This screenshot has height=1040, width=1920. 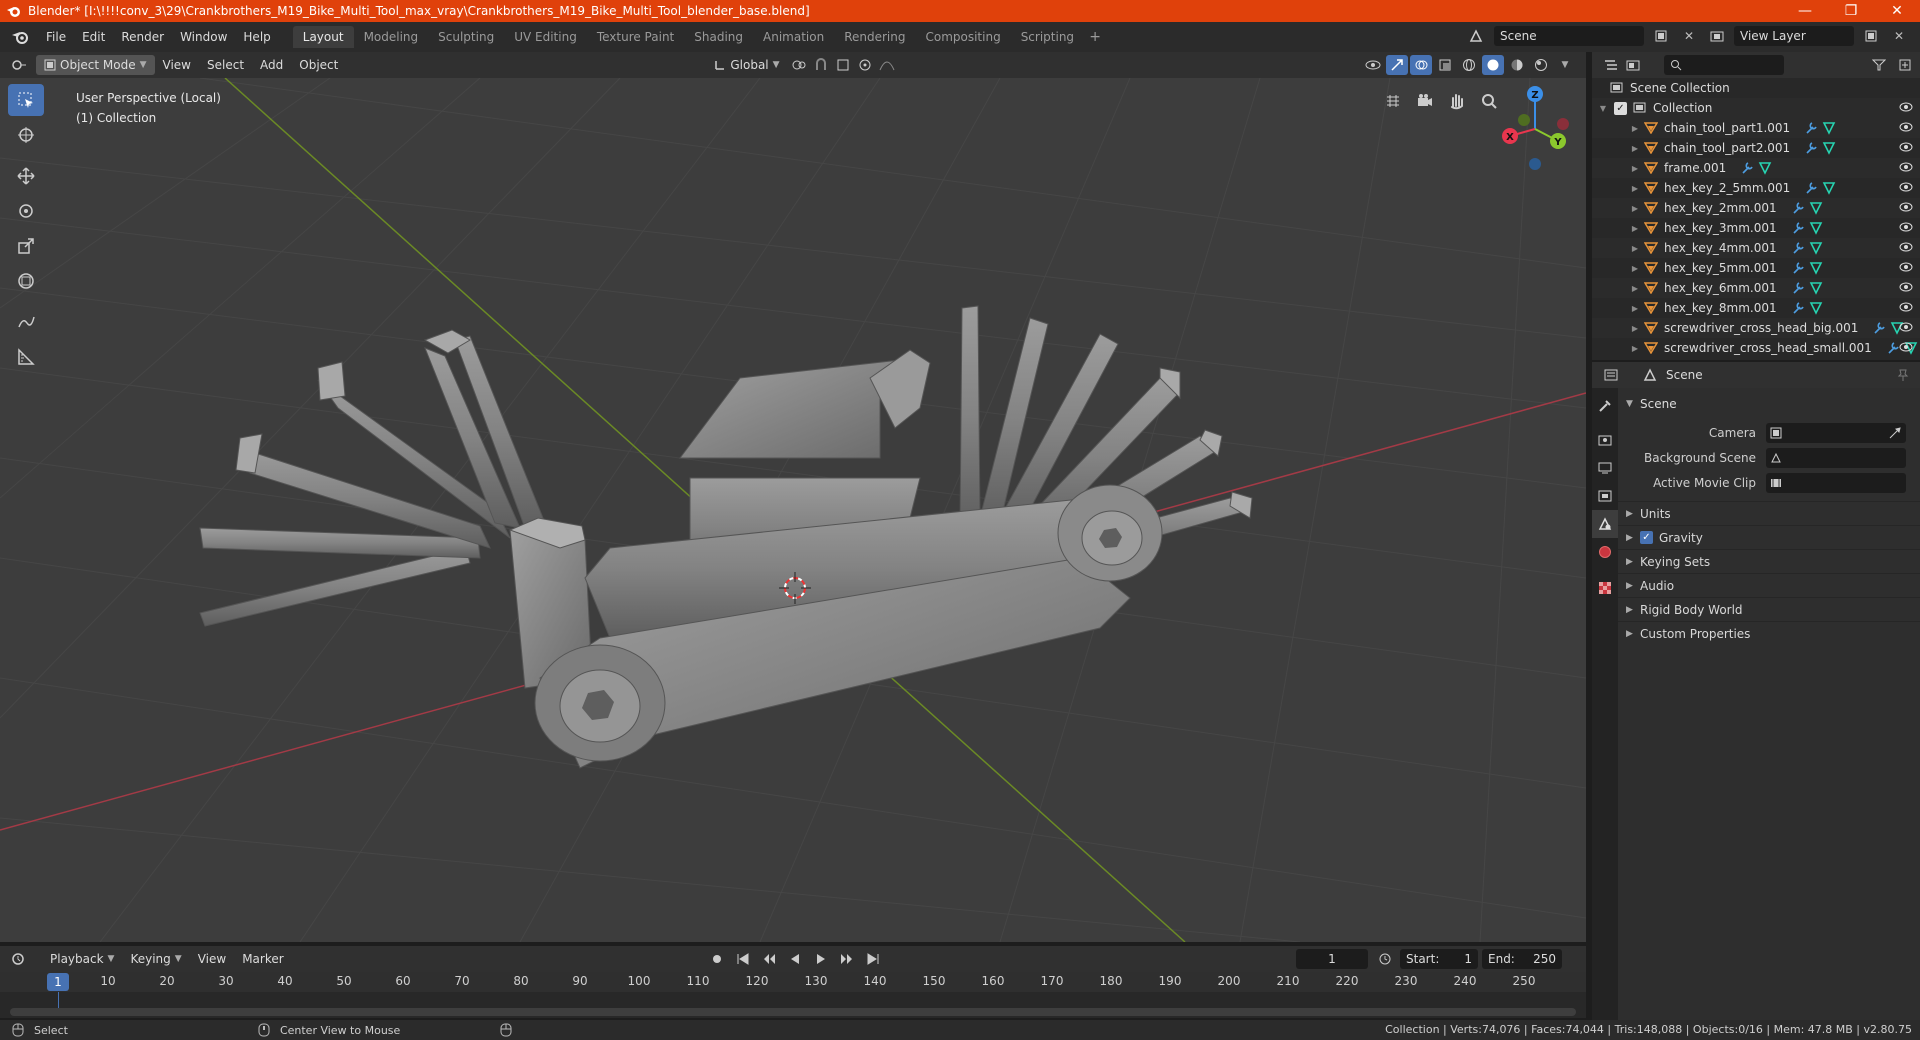 What do you see at coordinates (1535, 129) in the screenshot?
I see `navigation-gizmo: Z X Y` at bounding box center [1535, 129].